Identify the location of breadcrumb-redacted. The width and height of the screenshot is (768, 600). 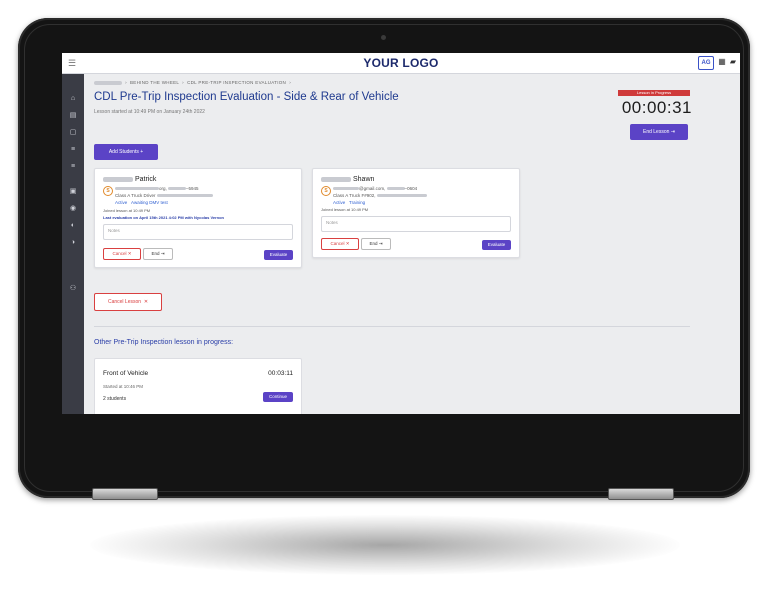
(108, 82).